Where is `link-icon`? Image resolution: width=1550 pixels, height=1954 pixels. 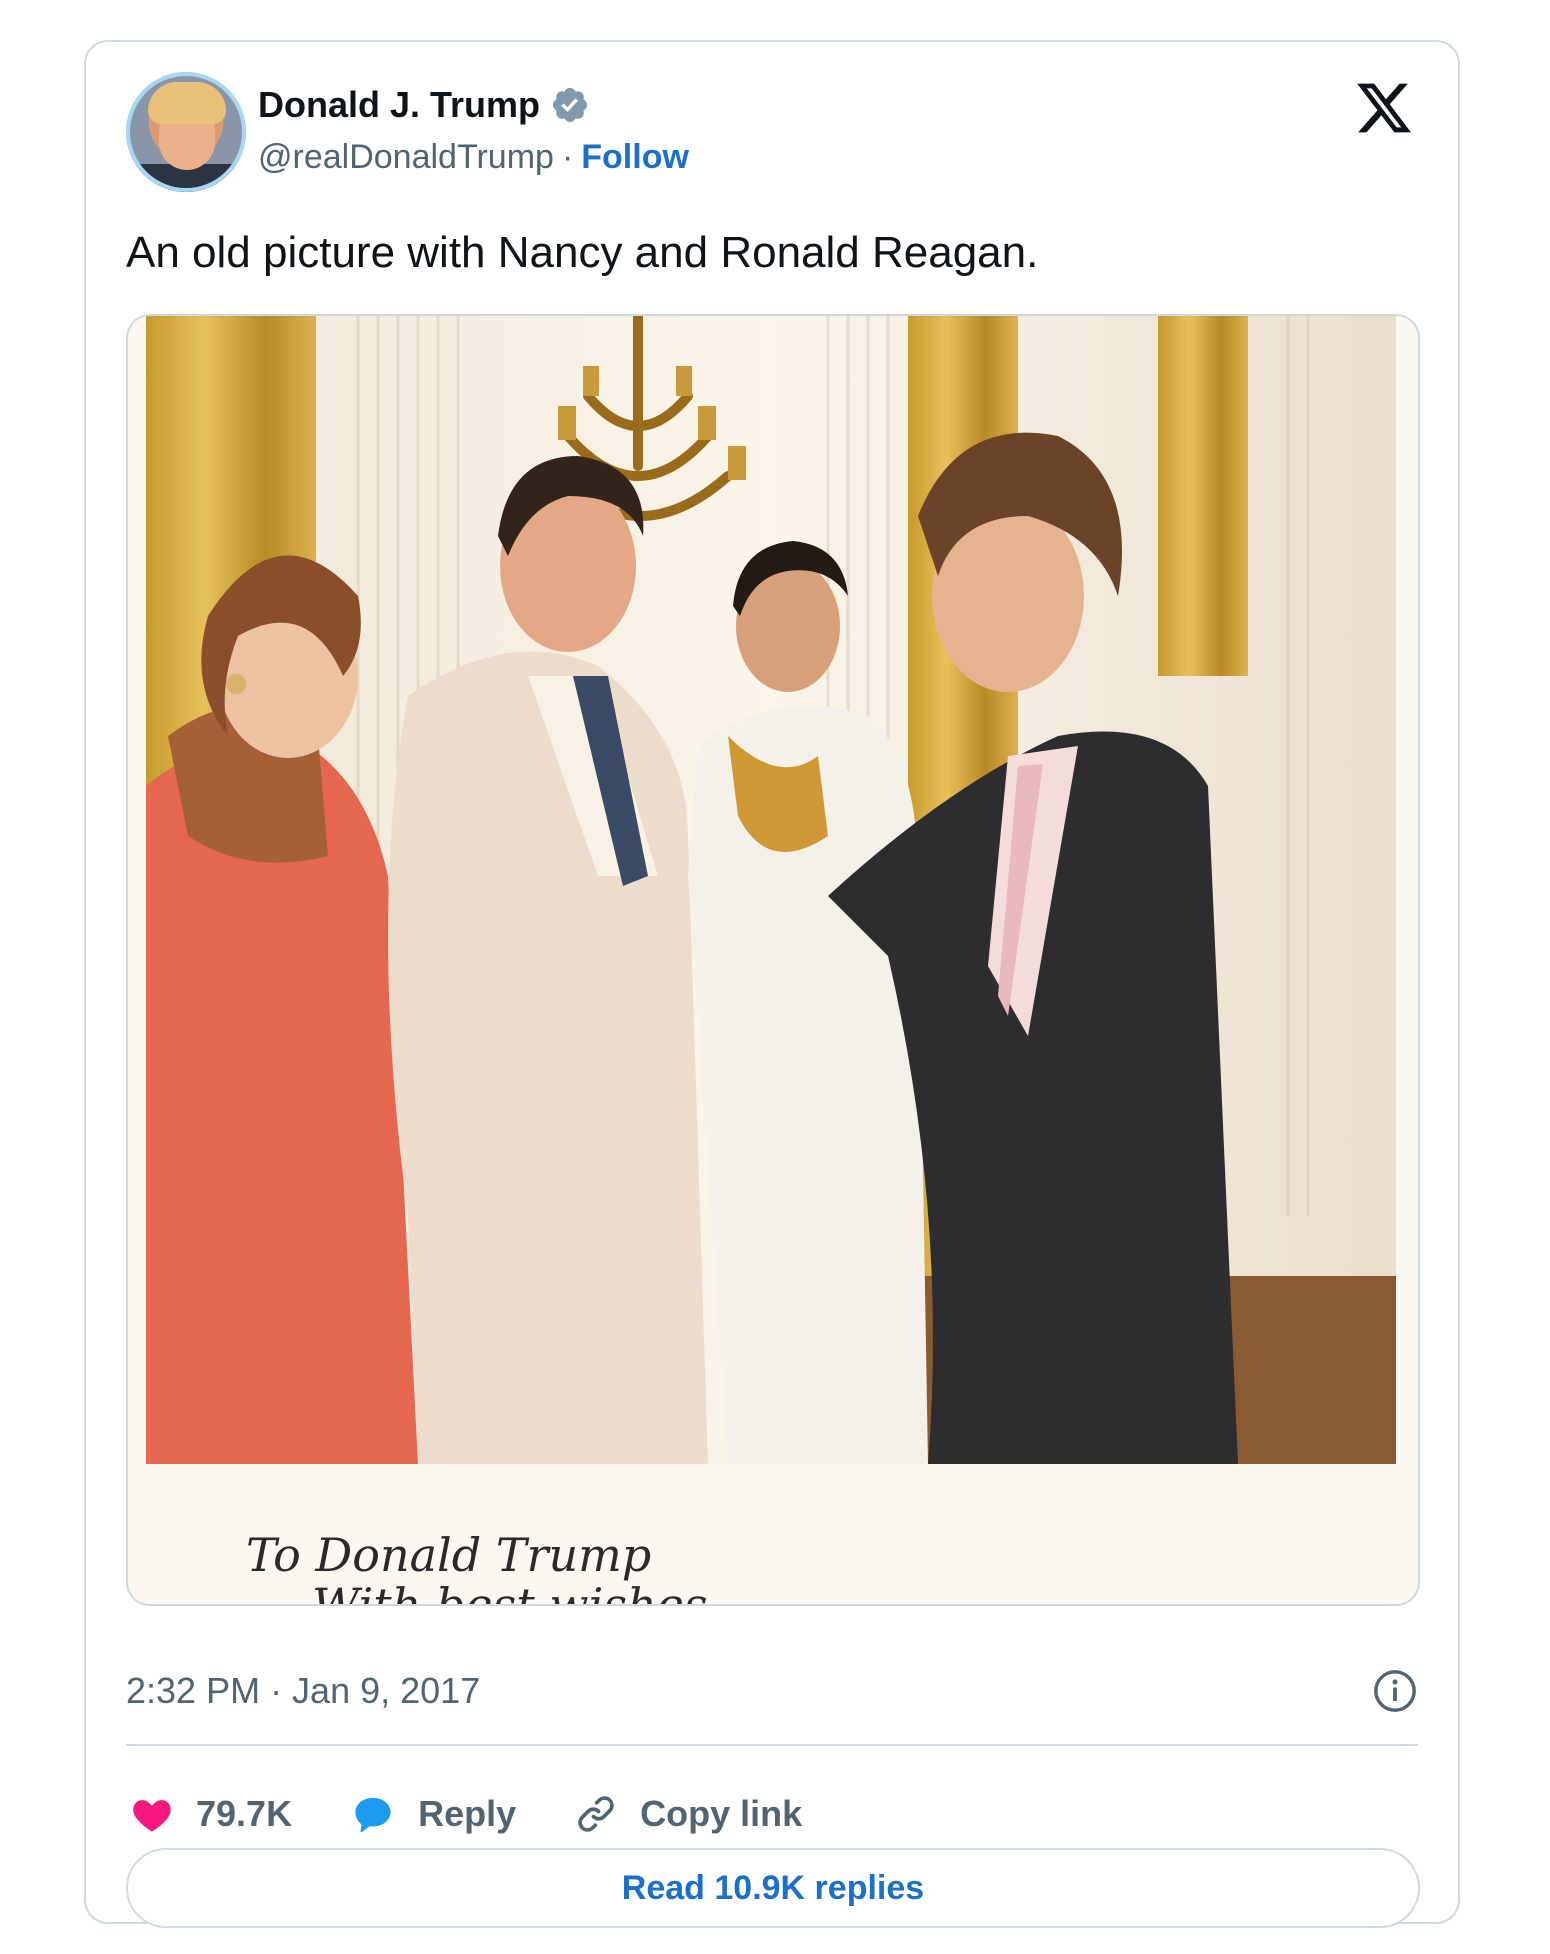
link-icon is located at coordinates (596, 1814).